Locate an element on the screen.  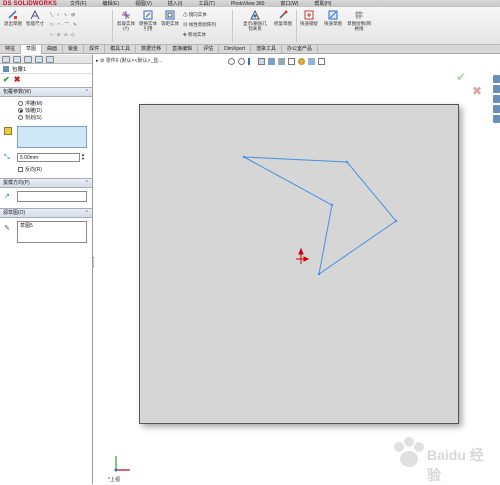
sketch-vertices is located at coordinates (320, 215).